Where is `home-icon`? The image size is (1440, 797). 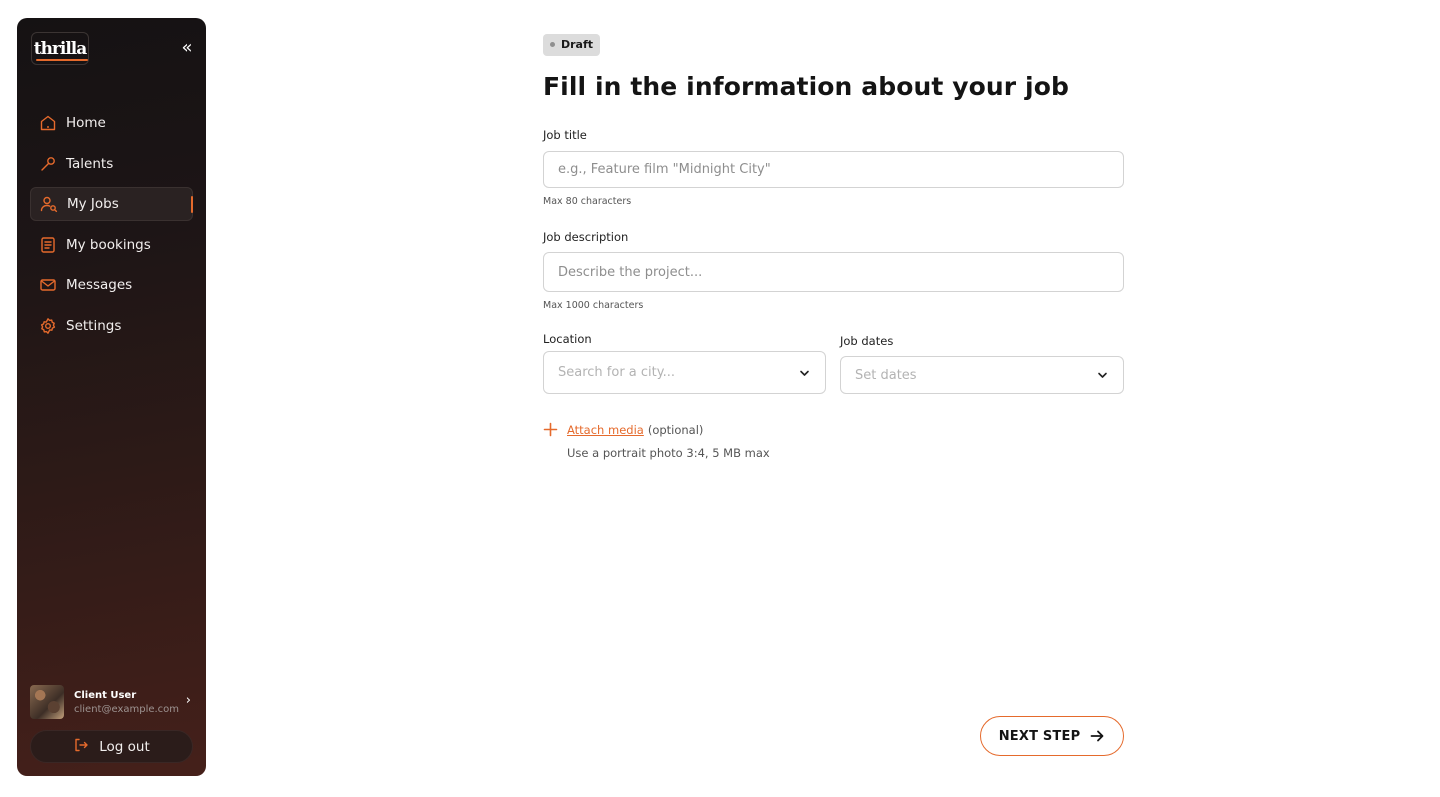
home-icon is located at coordinates (48, 123).